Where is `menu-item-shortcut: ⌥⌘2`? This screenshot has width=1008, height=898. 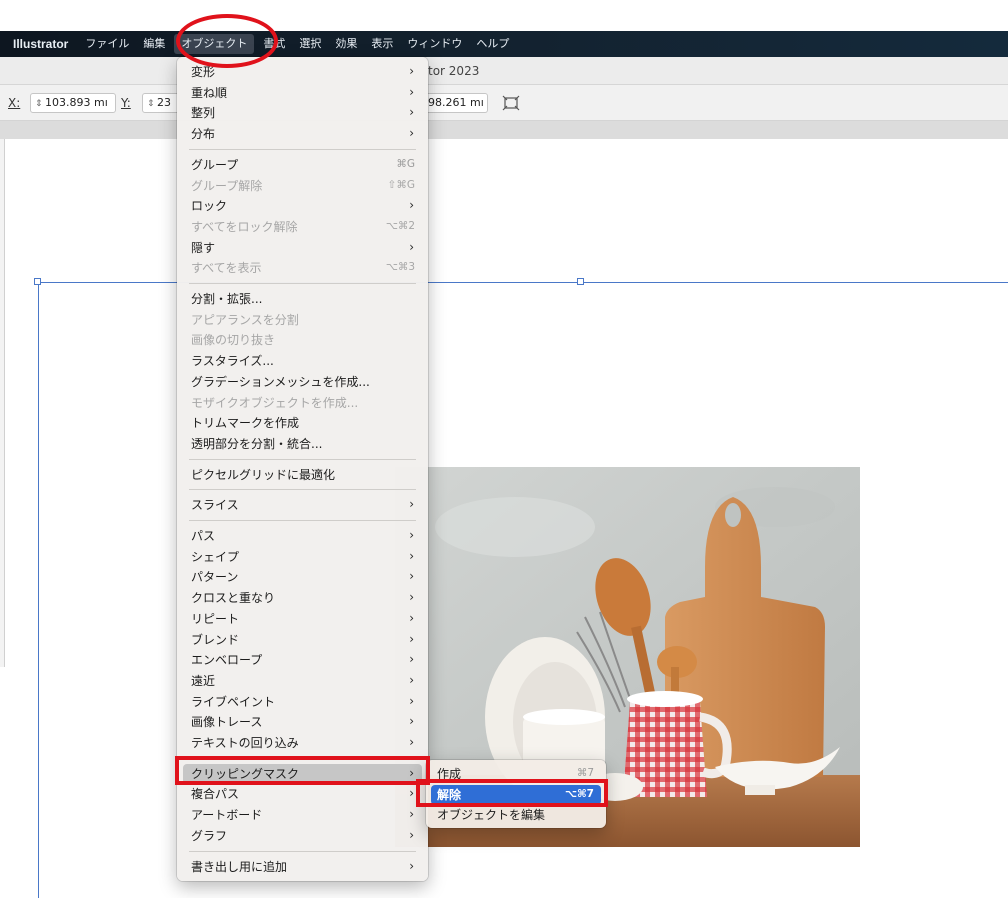
menu-item-shortcut: ⌥⌘2 is located at coordinates (400, 225).